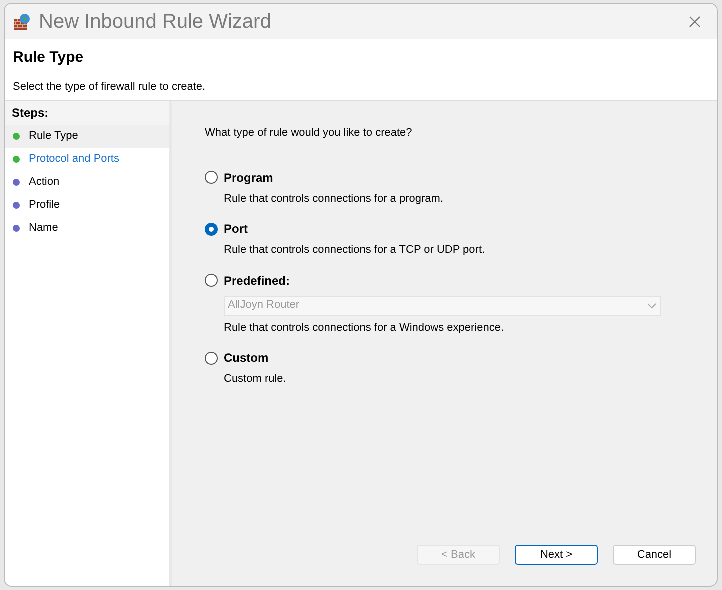 The image size is (722, 590). I want to click on question-text: What type of rule would you like to create?, so click(309, 133).